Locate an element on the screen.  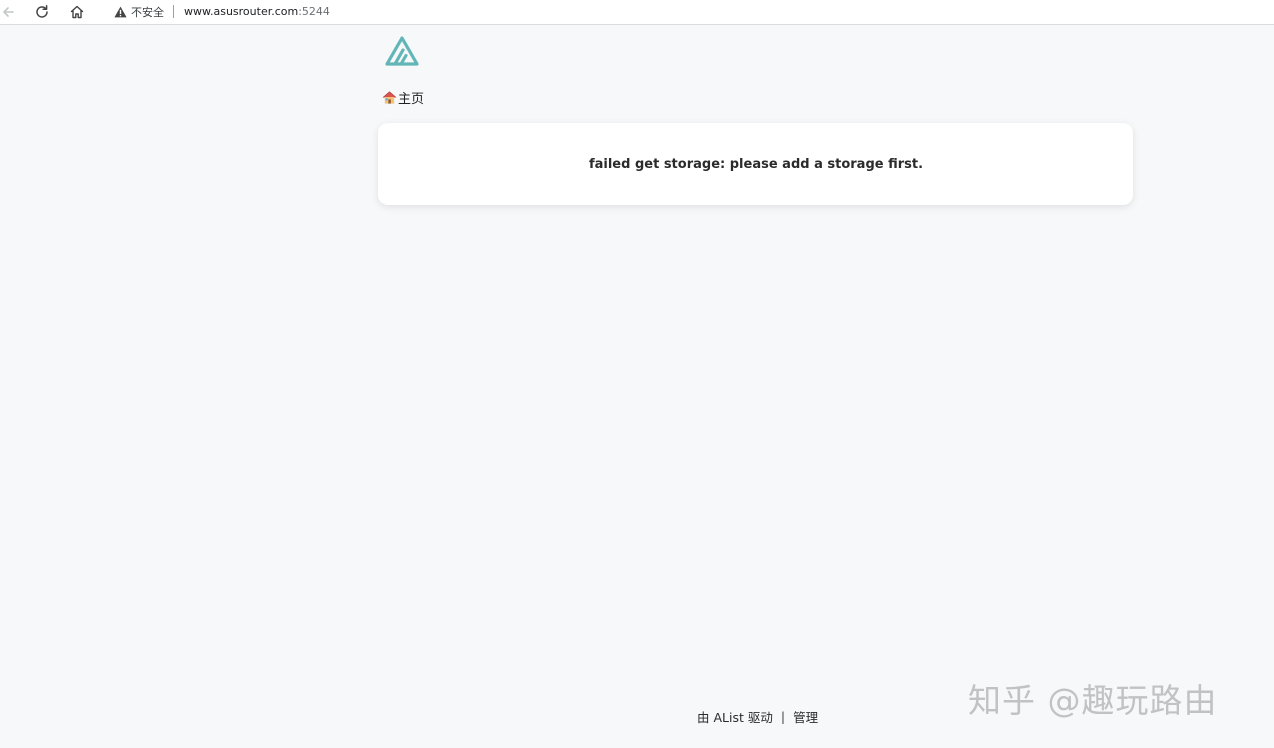
back-arrow-icon is located at coordinates (8, 12).